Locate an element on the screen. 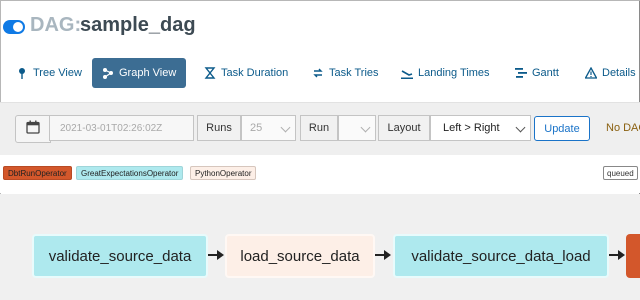 The image size is (640, 300). dag-prefix-label: DAG: is located at coordinates (56, 25).